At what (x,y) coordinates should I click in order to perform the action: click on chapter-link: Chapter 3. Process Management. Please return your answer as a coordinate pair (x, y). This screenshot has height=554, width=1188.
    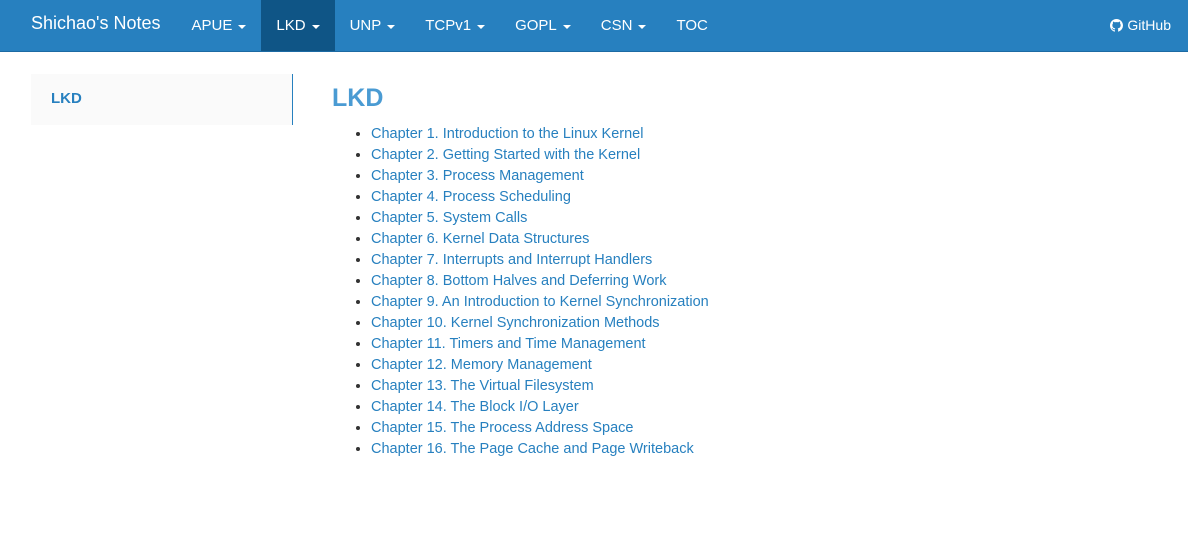
    Looking at the image, I should click on (477, 176).